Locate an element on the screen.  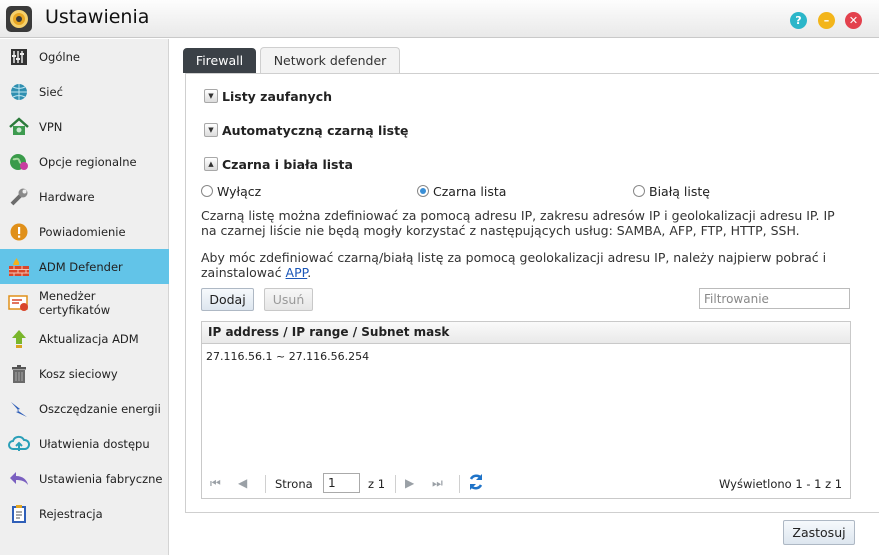
radio-blacklist: Czarna lista is located at coordinates (461, 191).